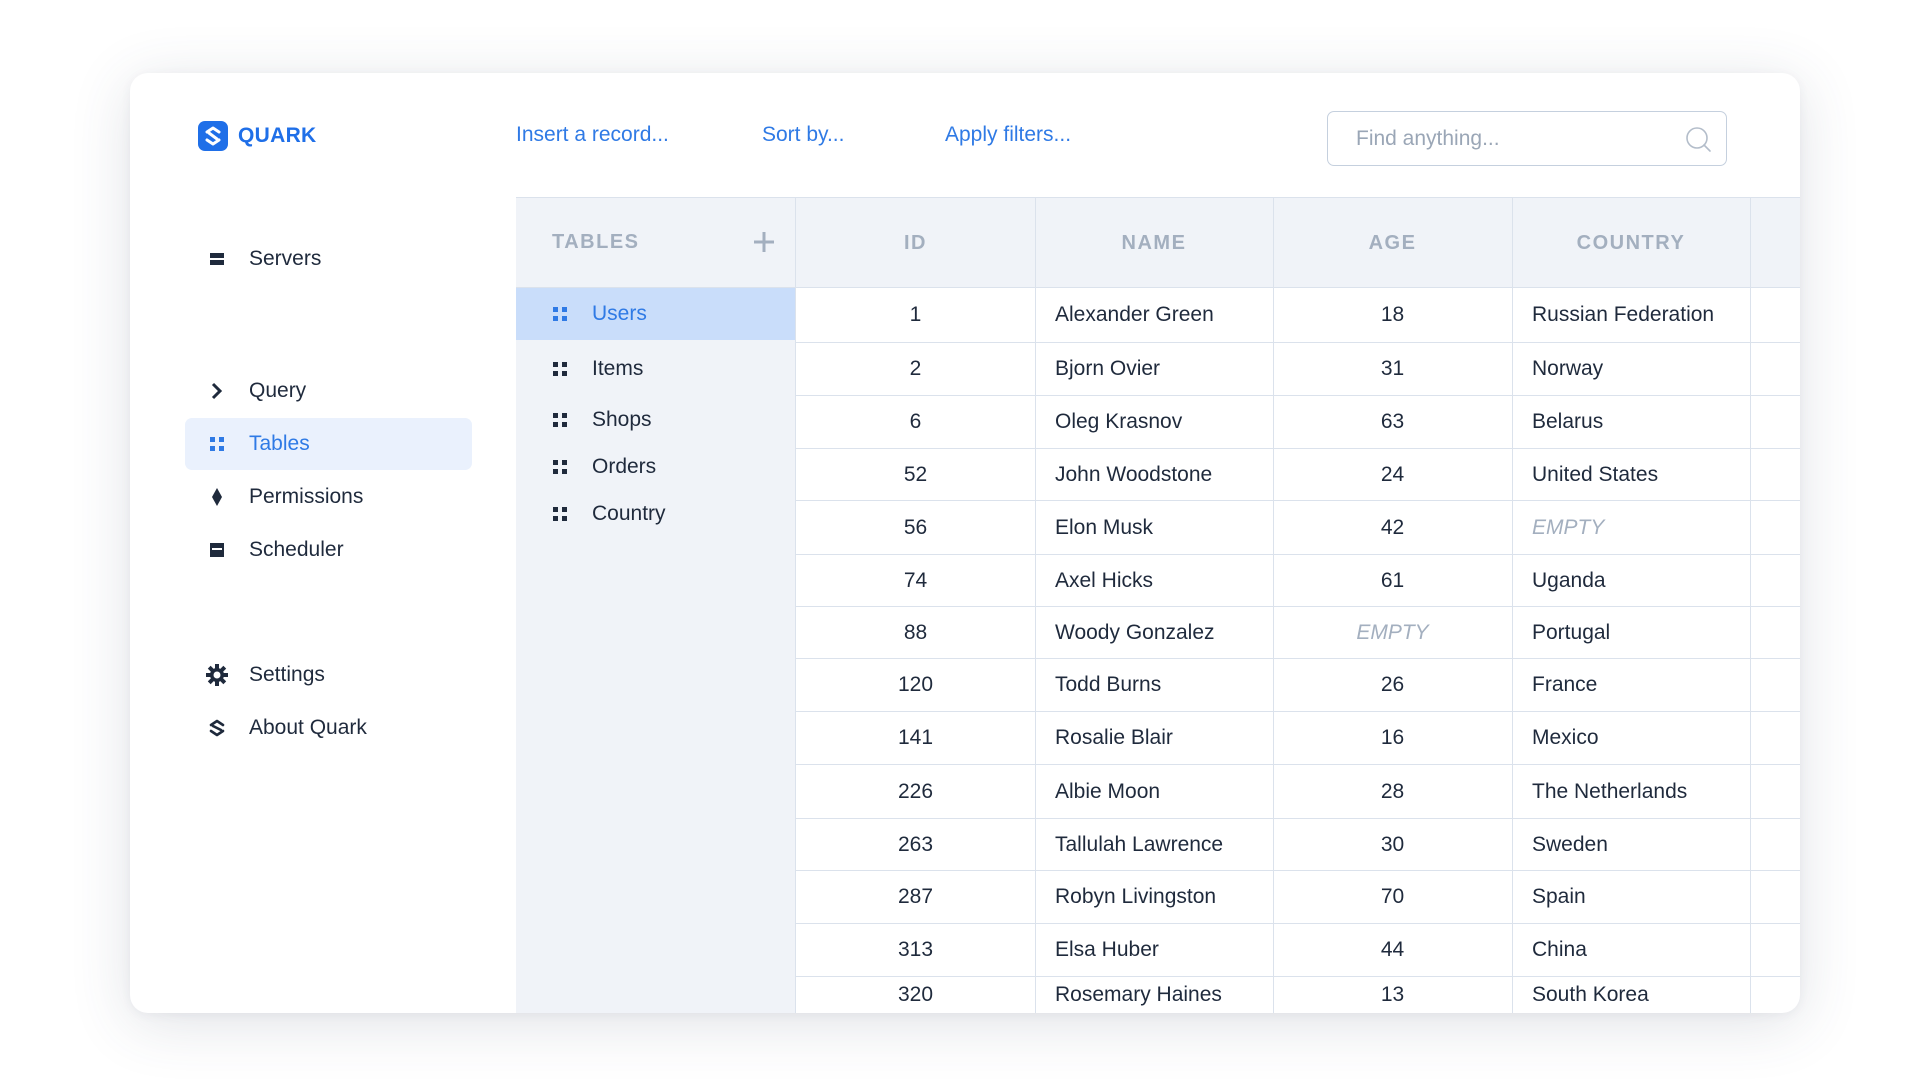 The image size is (1920, 1080). Describe the element at coordinates (655, 243) in the screenshot. I see `tables-header: TABLES` at that location.